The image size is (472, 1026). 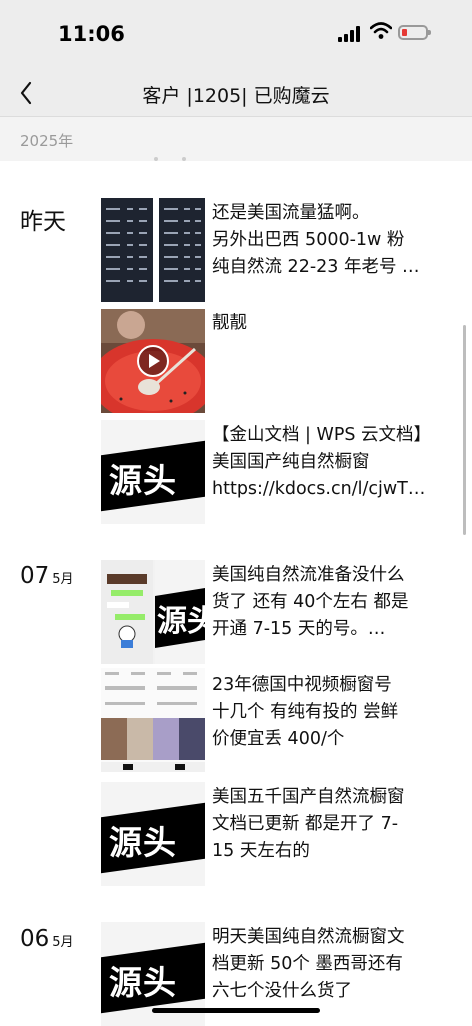 I want to click on year-header: 2025年, so click(x=236, y=139).